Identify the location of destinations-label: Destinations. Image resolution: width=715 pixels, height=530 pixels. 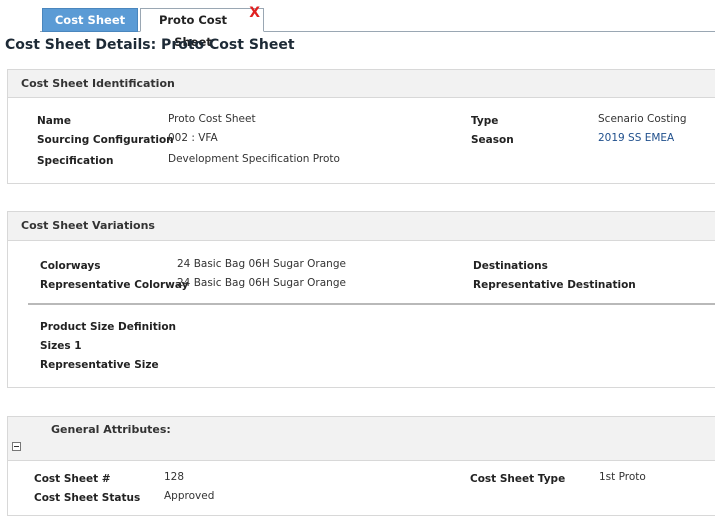
(510, 266).